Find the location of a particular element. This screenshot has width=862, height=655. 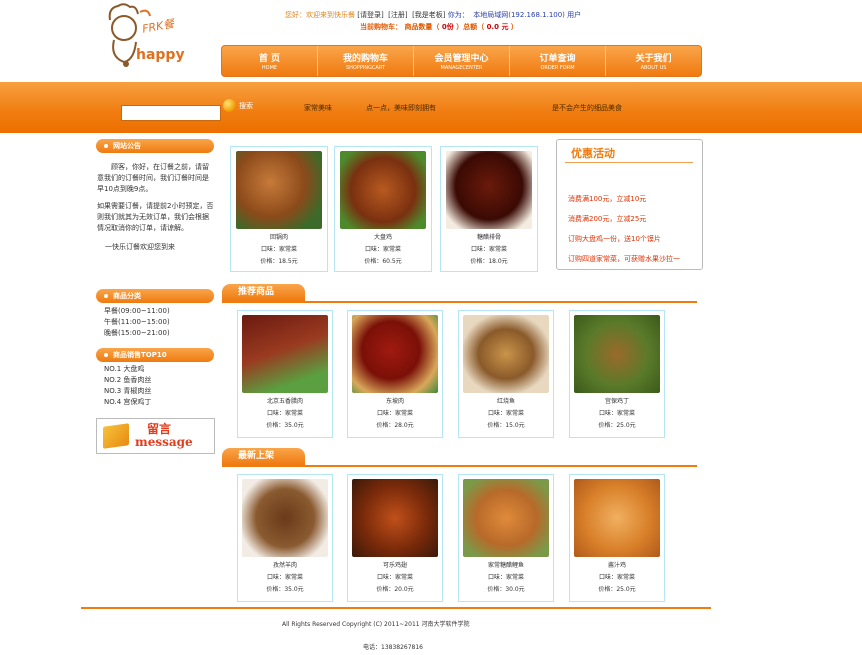

promo-item: 消费满200元，立减25元 is located at coordinates (607, 219).